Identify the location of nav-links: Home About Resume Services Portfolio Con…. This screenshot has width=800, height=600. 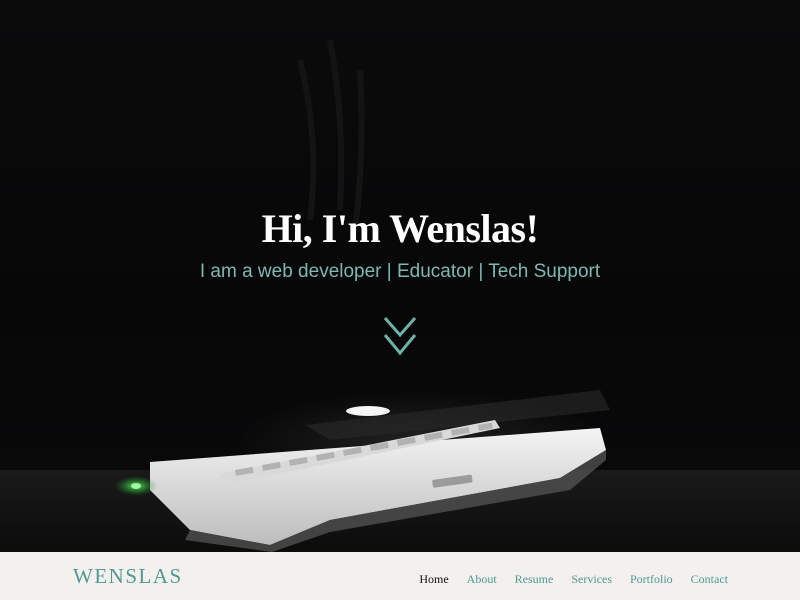
(573, 579).